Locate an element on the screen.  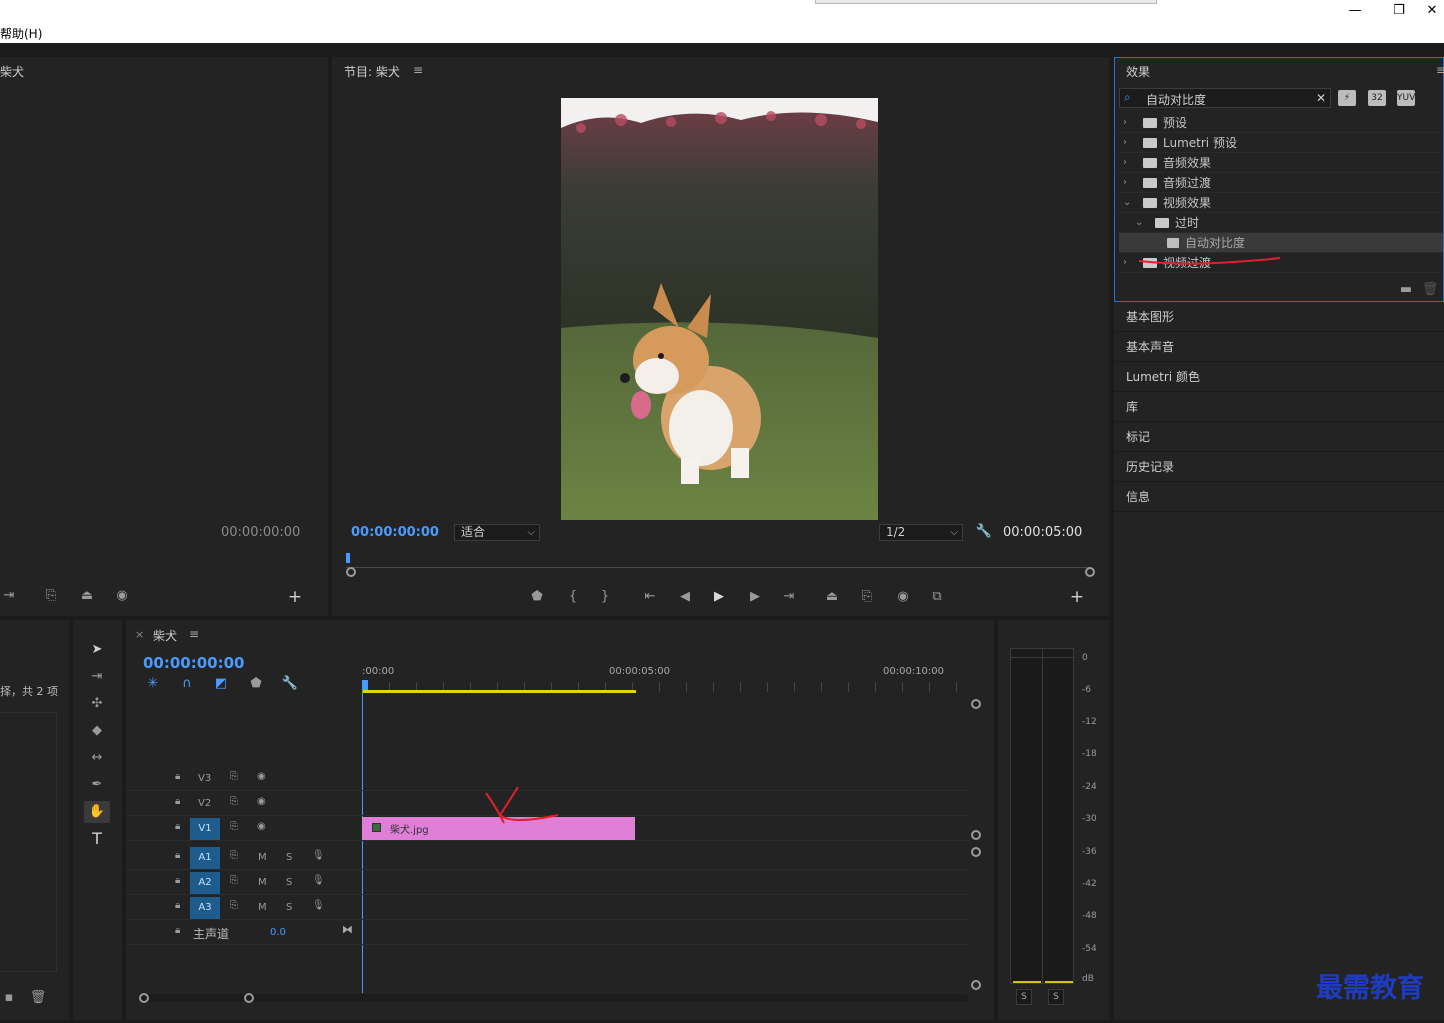
sequence-tab: 柴犬 is located at coordinates (165, 635).